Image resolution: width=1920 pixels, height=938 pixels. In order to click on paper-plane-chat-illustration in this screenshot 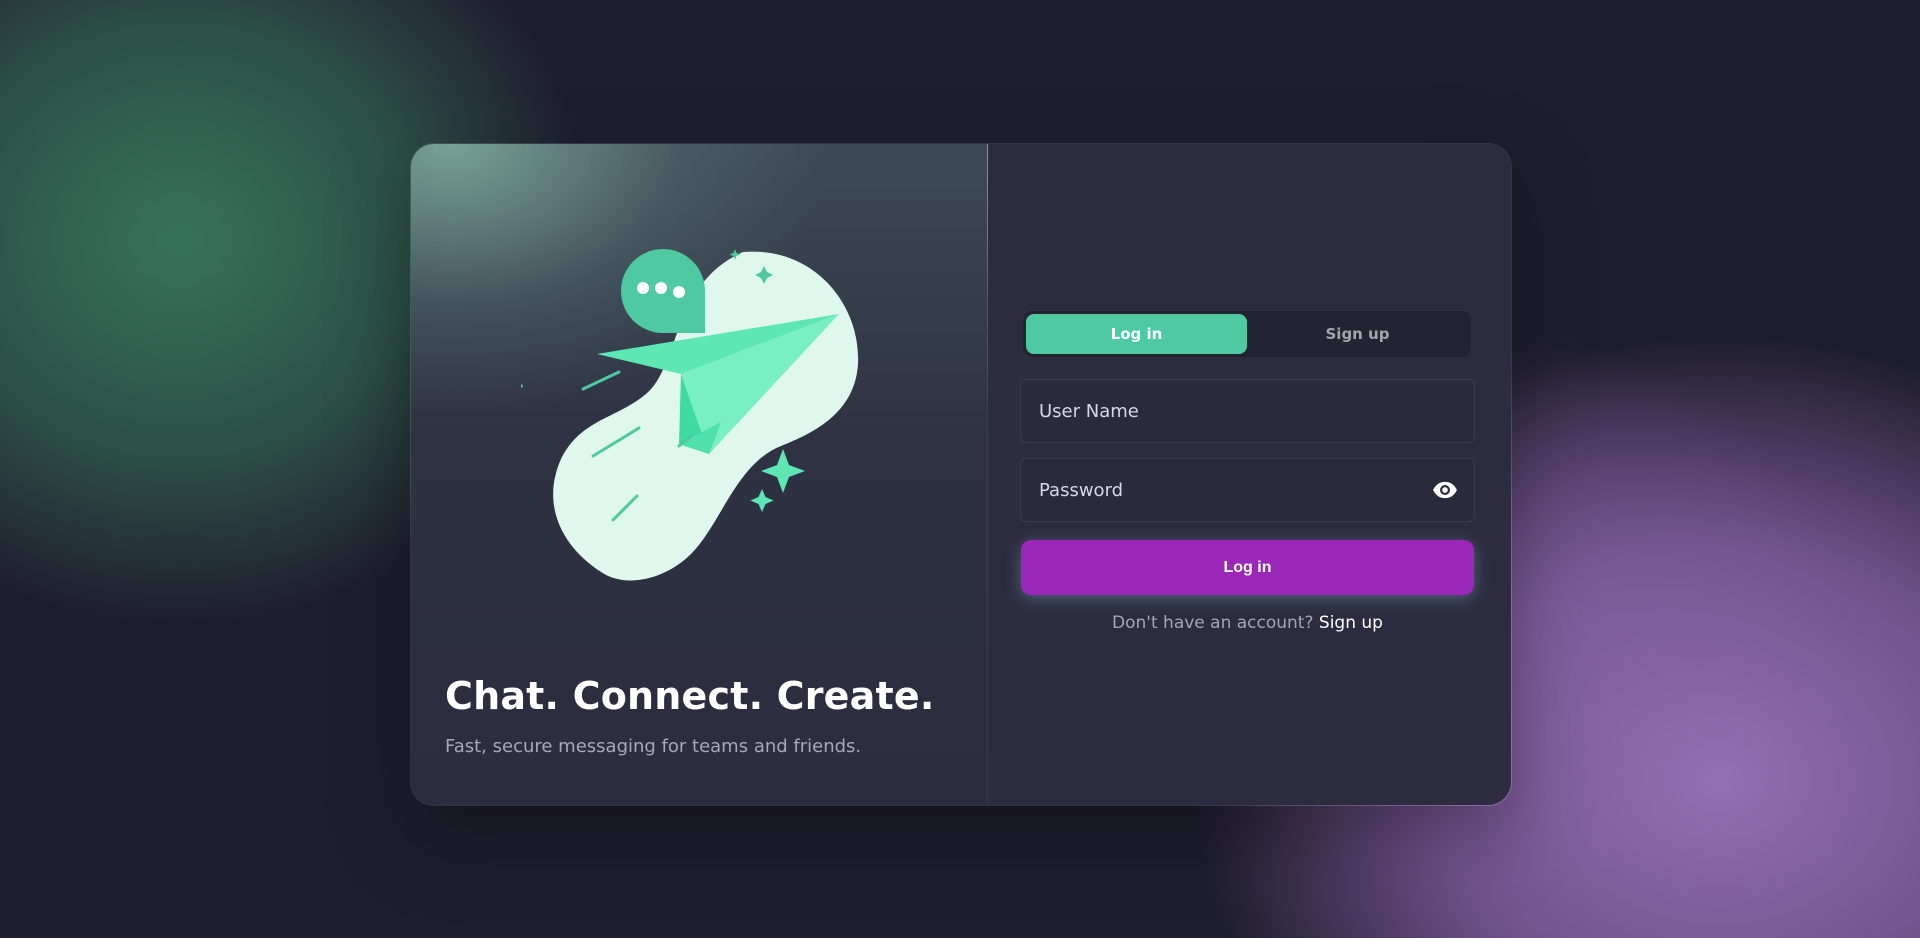, I will do `click(690, 415)`.